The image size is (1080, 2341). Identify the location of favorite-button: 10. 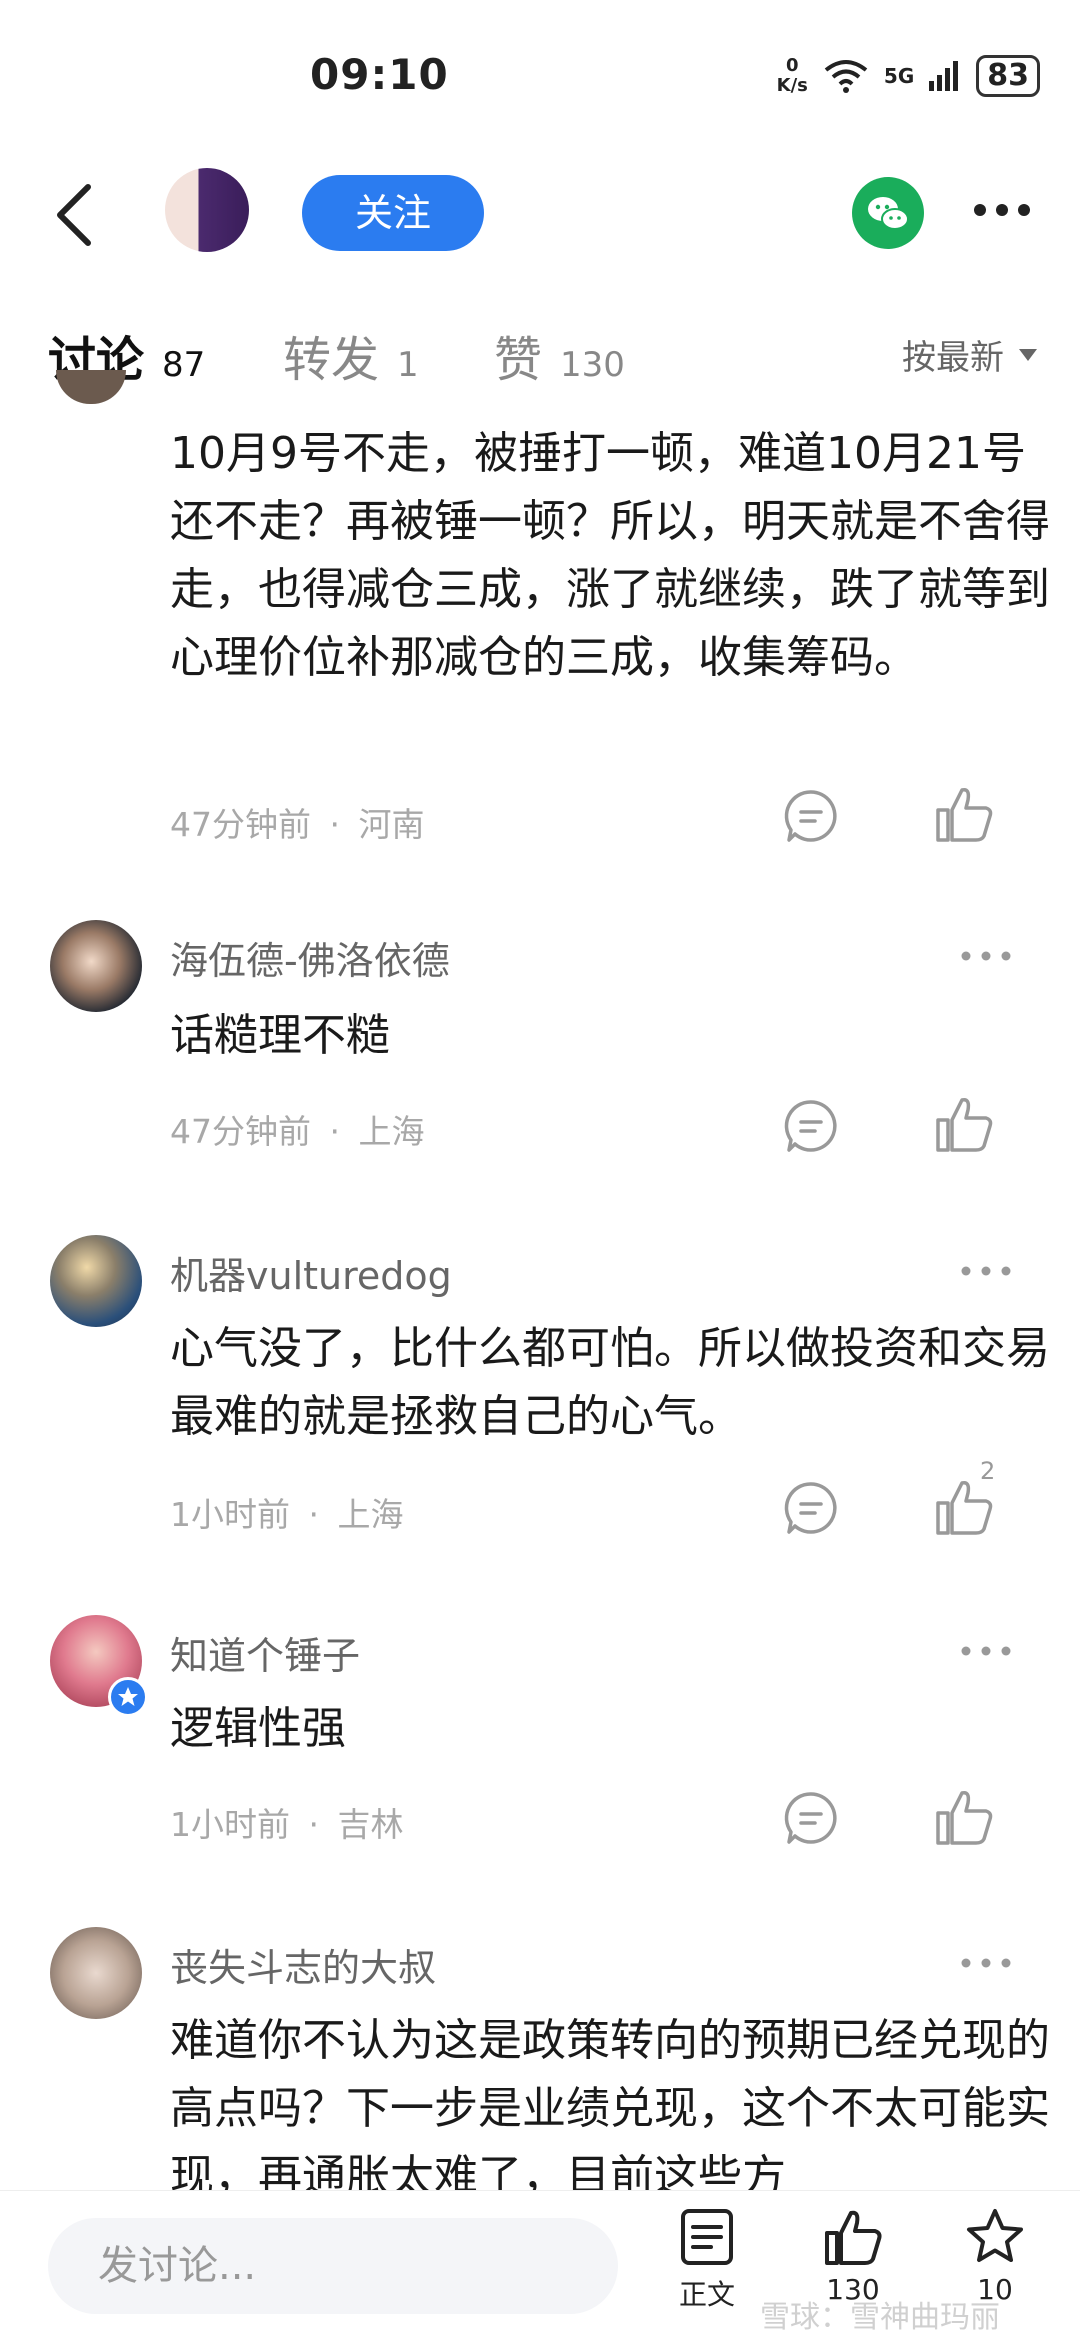
(995, 2255).